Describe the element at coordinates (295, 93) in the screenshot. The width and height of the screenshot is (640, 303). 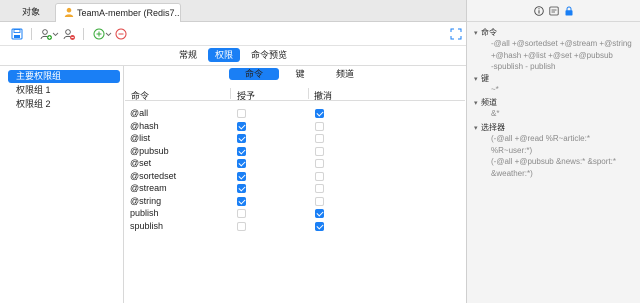
I see `table-header: 命令 授予 撤消` at that location.